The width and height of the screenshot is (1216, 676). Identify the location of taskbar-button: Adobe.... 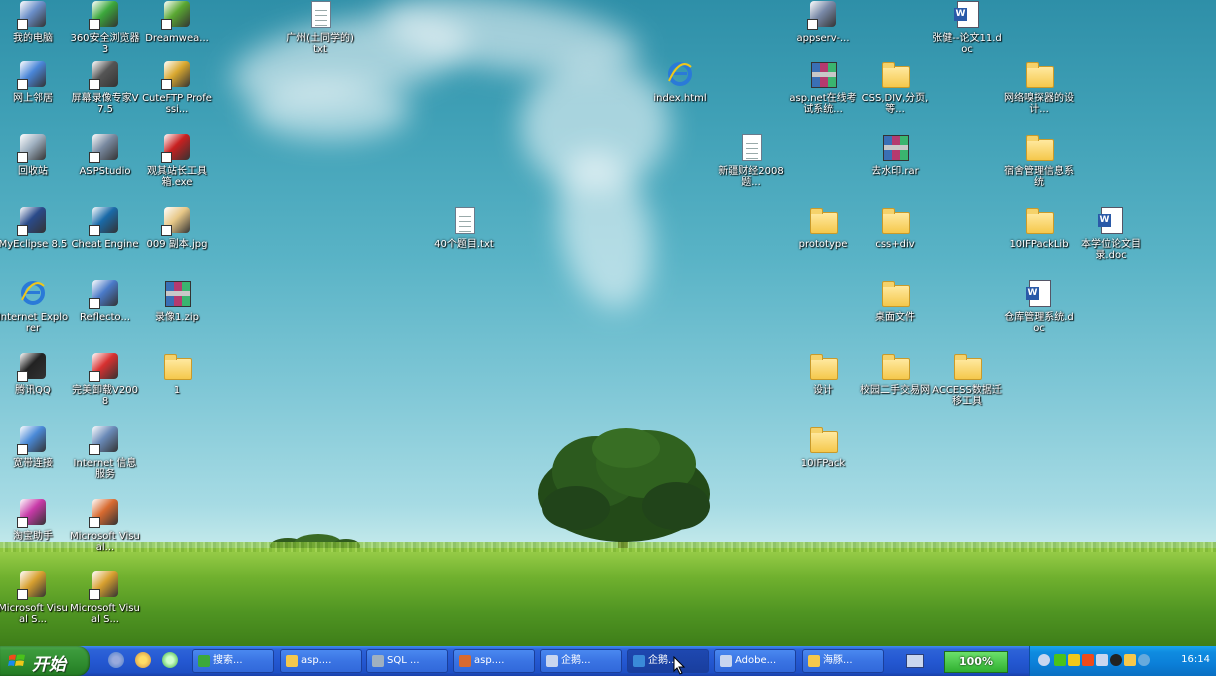
(755, 661).